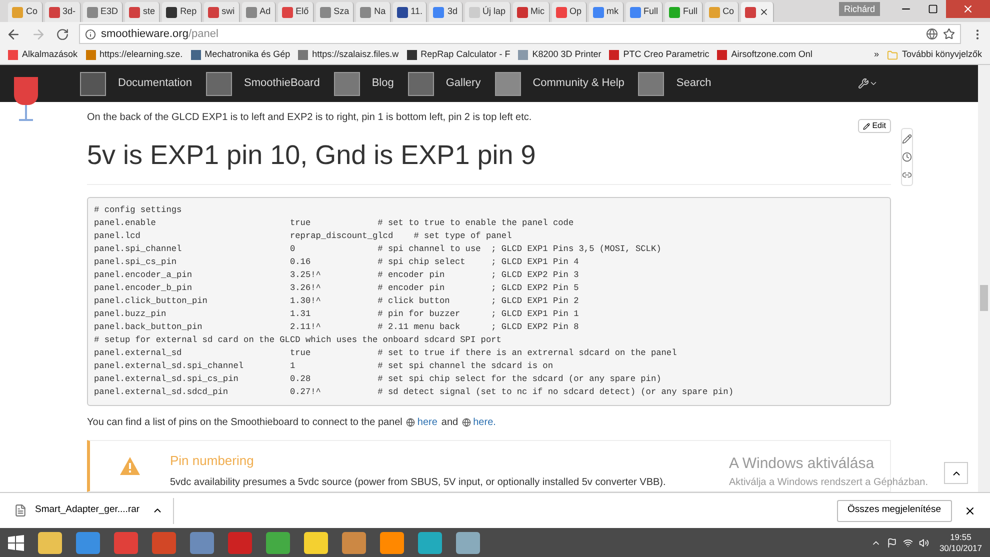 The height and width of the screenshot is (557, 990). What do you see at coordinates (949, 34) in the screenshot?
I see `star-icon` at bounding box center [949, 34].